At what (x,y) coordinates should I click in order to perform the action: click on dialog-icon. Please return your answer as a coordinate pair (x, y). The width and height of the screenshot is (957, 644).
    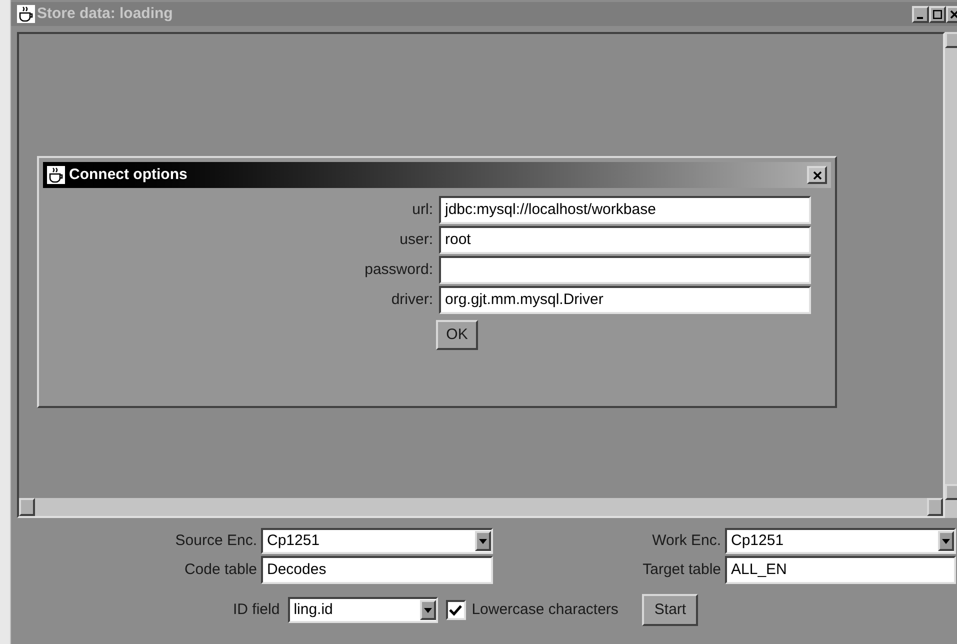
    Looking at the image, I should click on (56, 175).